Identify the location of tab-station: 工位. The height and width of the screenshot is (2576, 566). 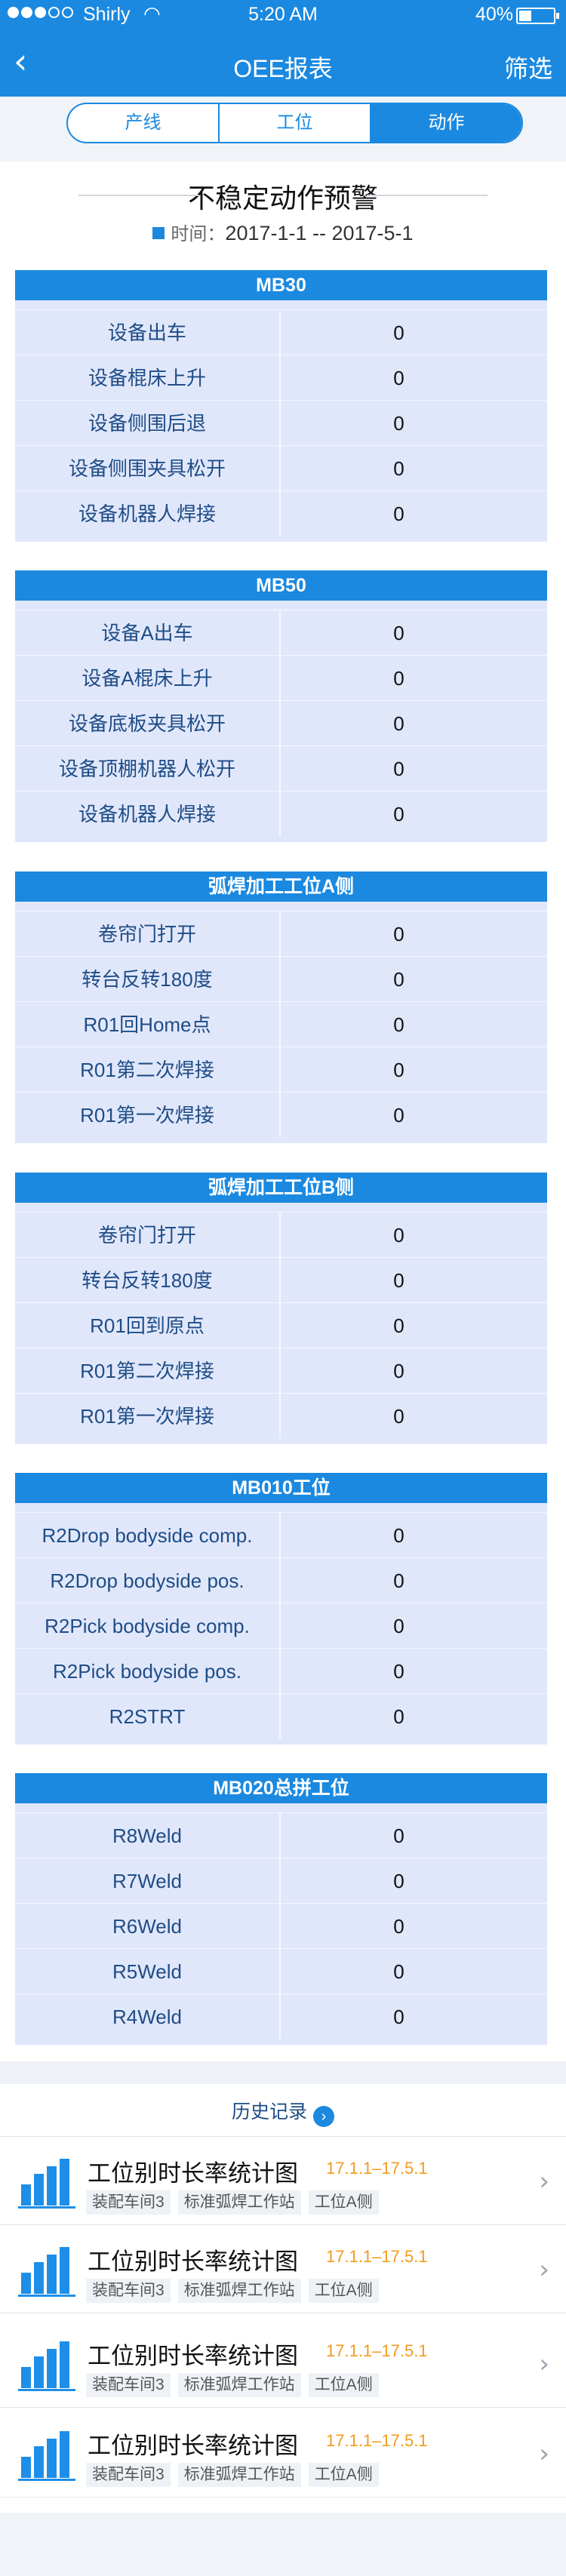
(295, 123).